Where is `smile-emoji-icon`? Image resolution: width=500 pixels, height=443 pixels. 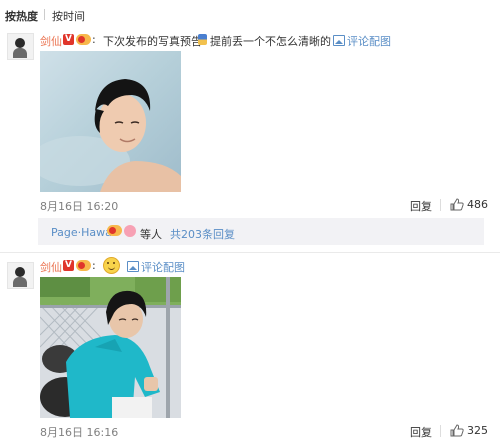 smile-emoji-icon is located at coordinates (111, 265).